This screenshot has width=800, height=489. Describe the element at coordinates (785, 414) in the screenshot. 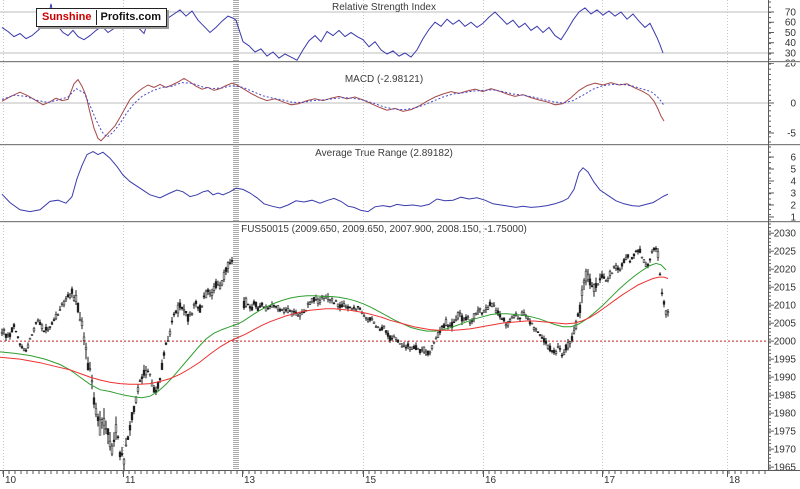

I see `y-axis-label: 1980` at that location.